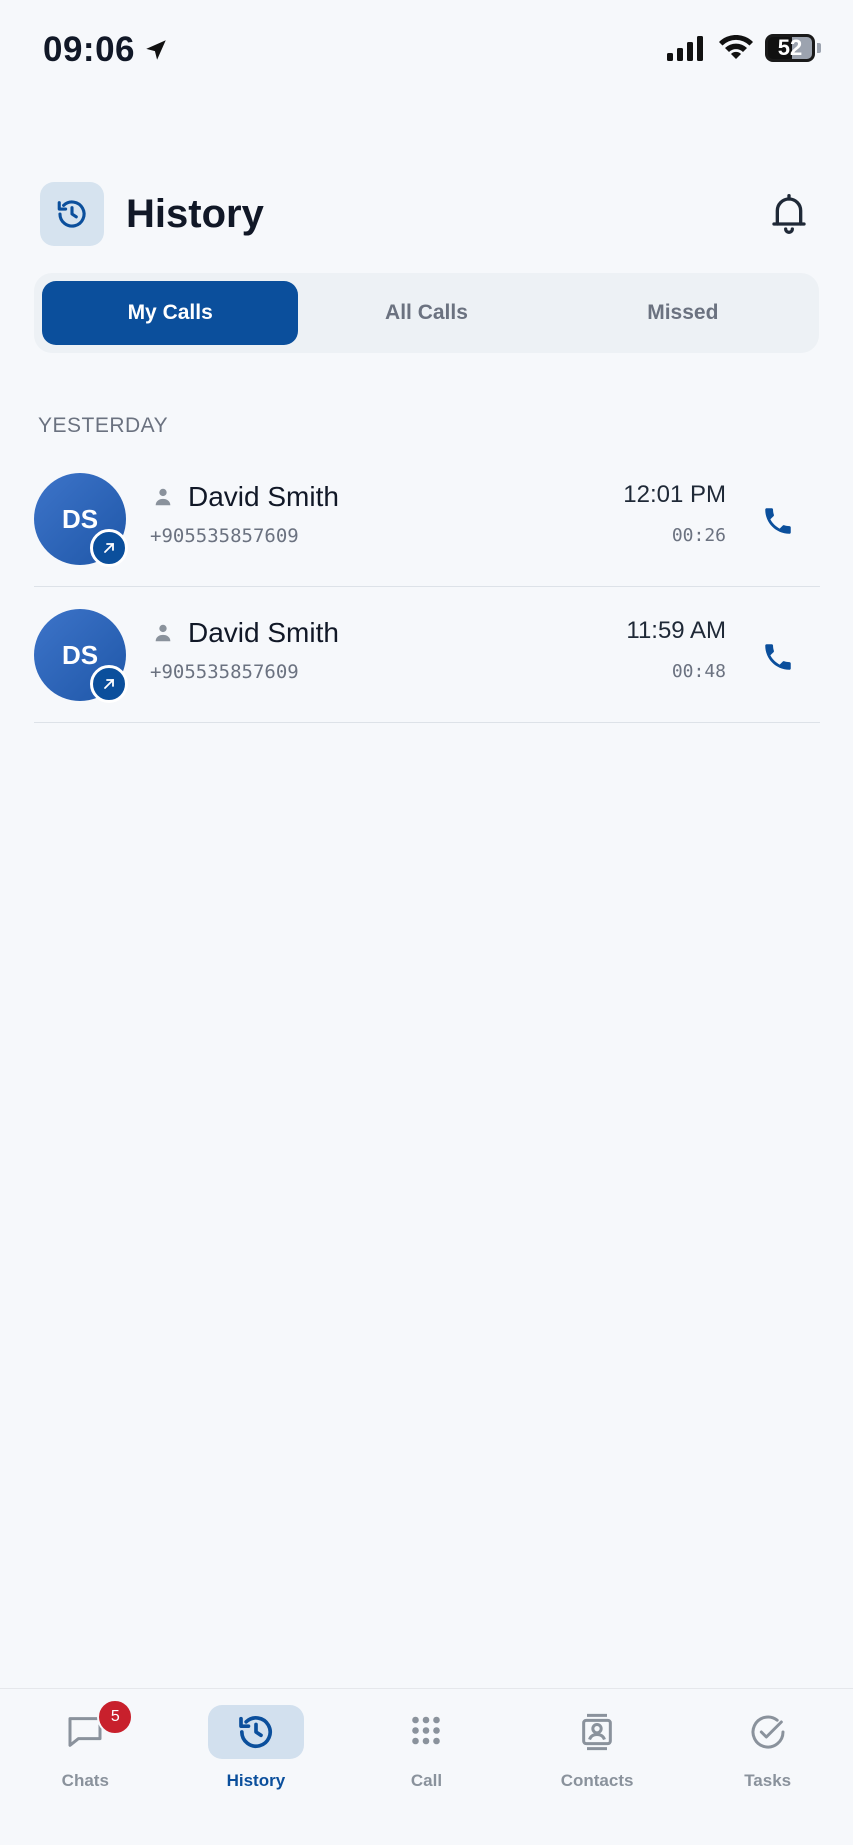 The width and height of the screenshot is (853, 1845). I want to click on nav-item-tasks: Tasks, so click(767, 1767).